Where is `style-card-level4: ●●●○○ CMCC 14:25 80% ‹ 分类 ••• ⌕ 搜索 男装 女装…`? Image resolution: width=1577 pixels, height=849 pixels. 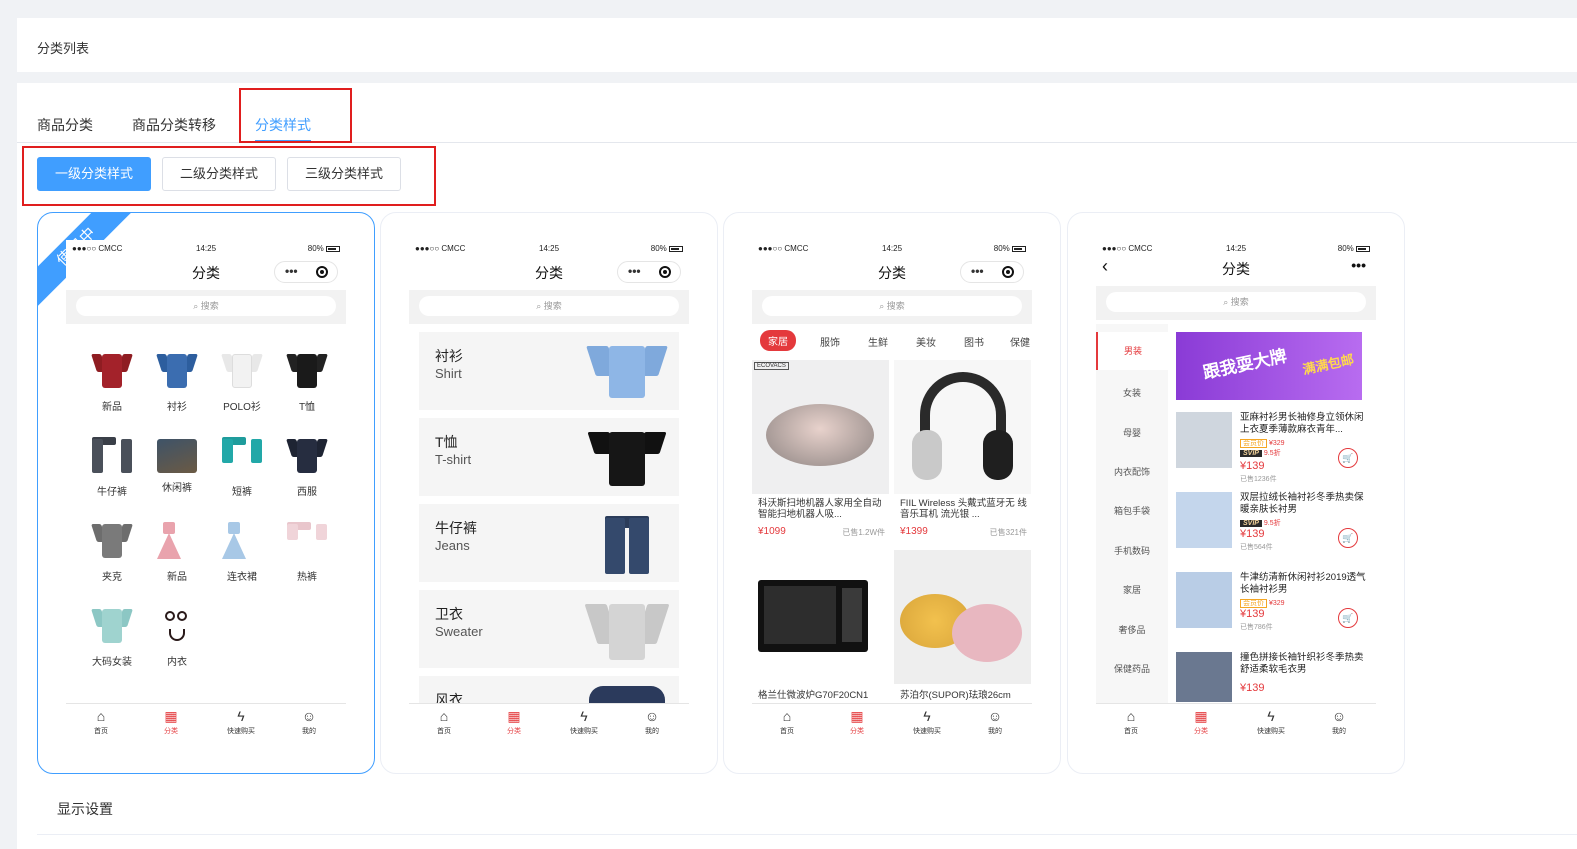 style-card-level4: ●●●○○ CMCC 14:25 80% ‹ 分类 ••• ⌕ 搜索 男装 女装… is located at coordinates (1236, 493).